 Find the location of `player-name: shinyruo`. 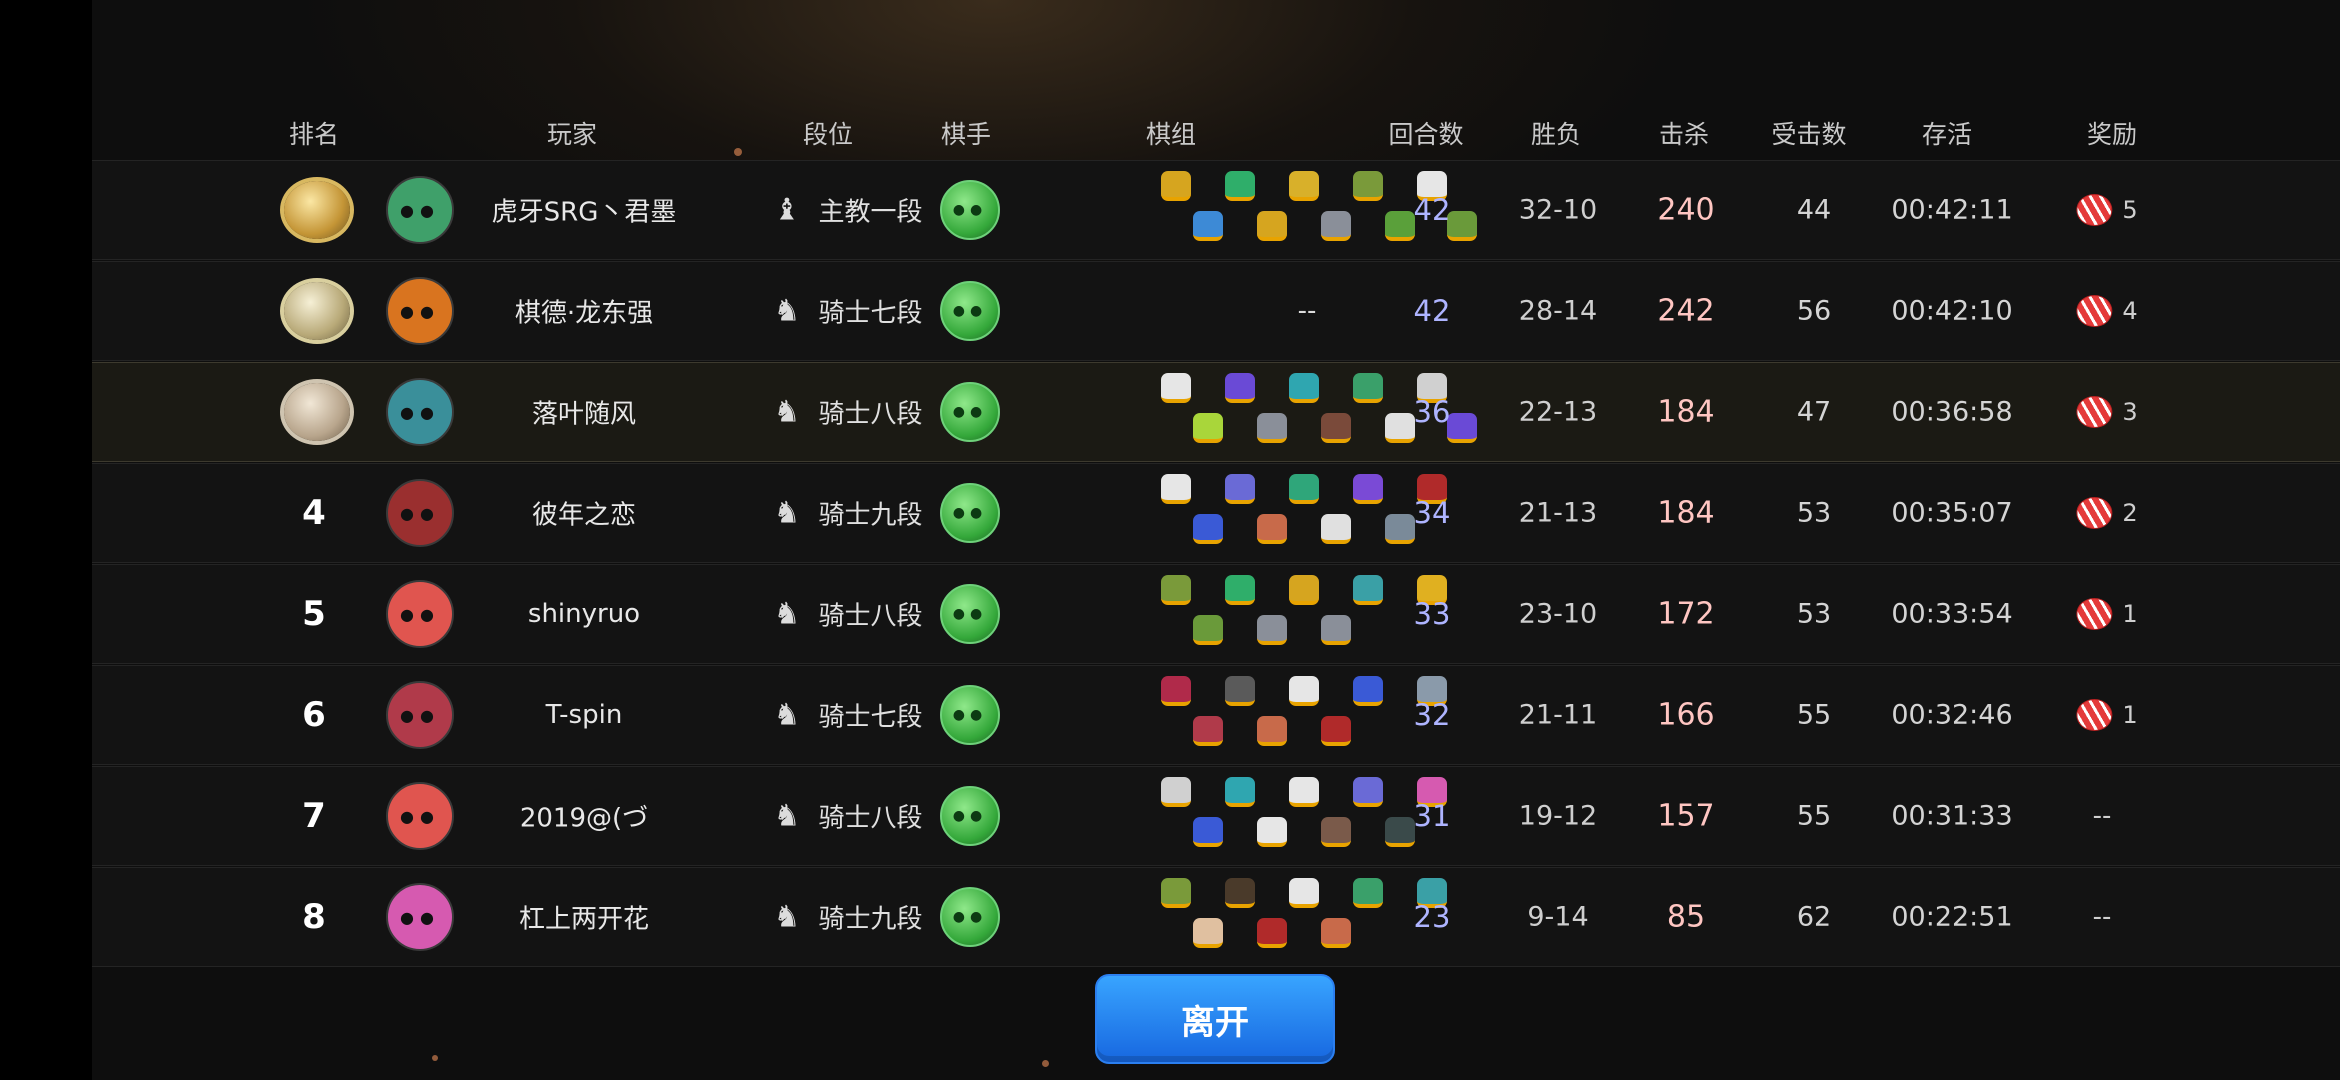

player-name: shinyruo is located at coordinates (584, 614).